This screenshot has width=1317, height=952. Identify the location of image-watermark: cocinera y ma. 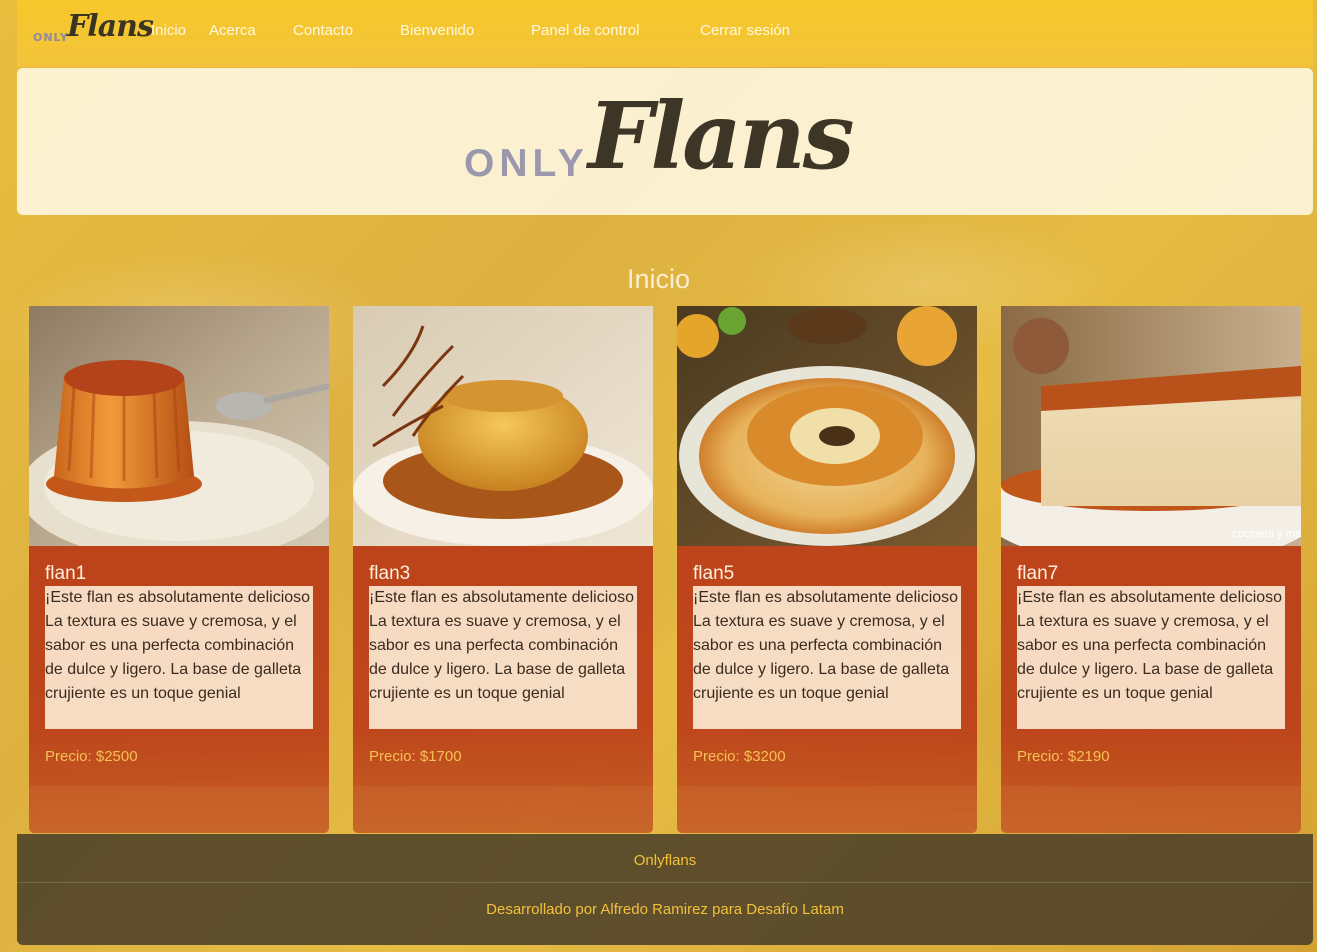
(1266, 534).